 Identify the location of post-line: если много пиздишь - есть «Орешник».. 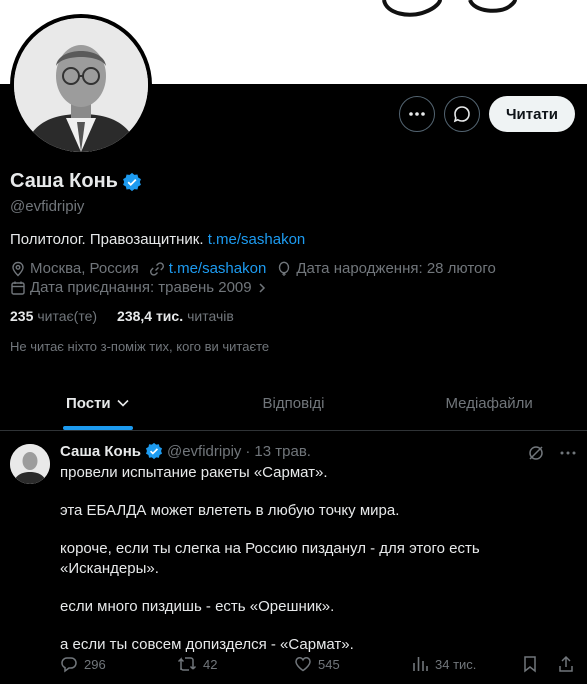
(197, 606).